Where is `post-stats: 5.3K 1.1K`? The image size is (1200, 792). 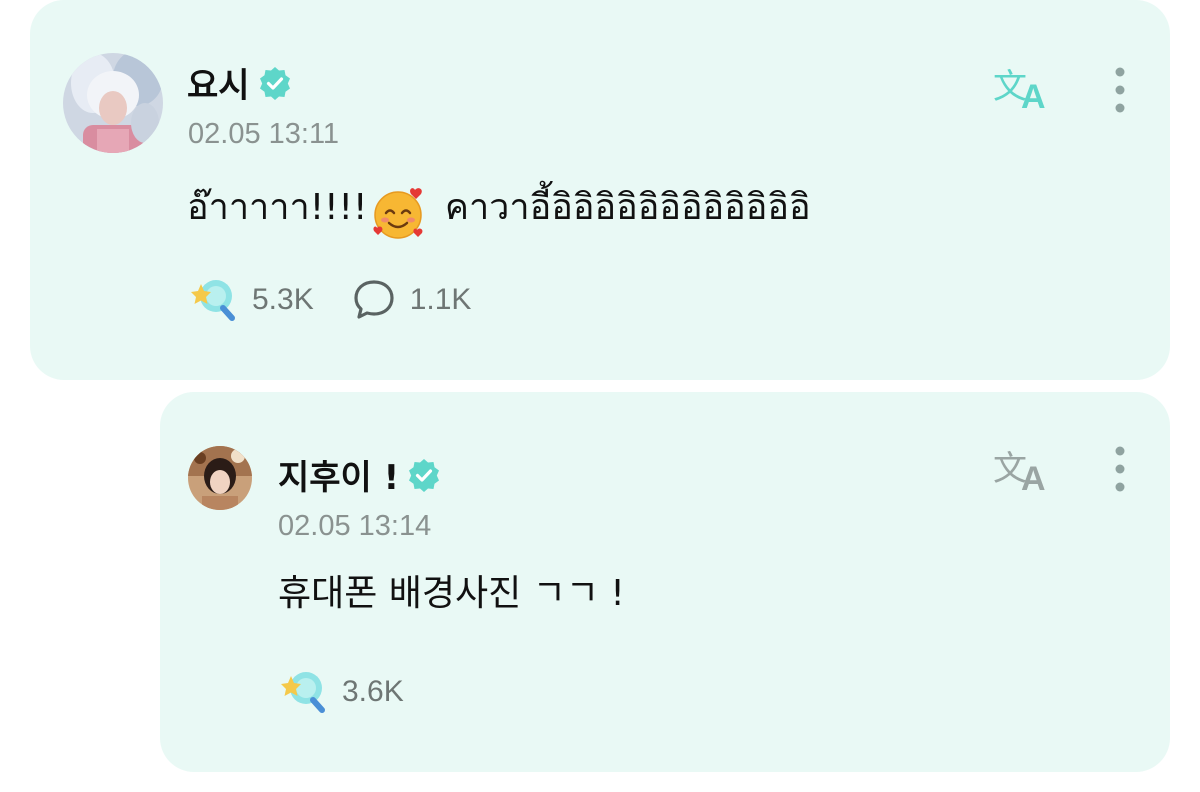
post-stats: 5.3K 1.1K is located at coordinates (348, 300).